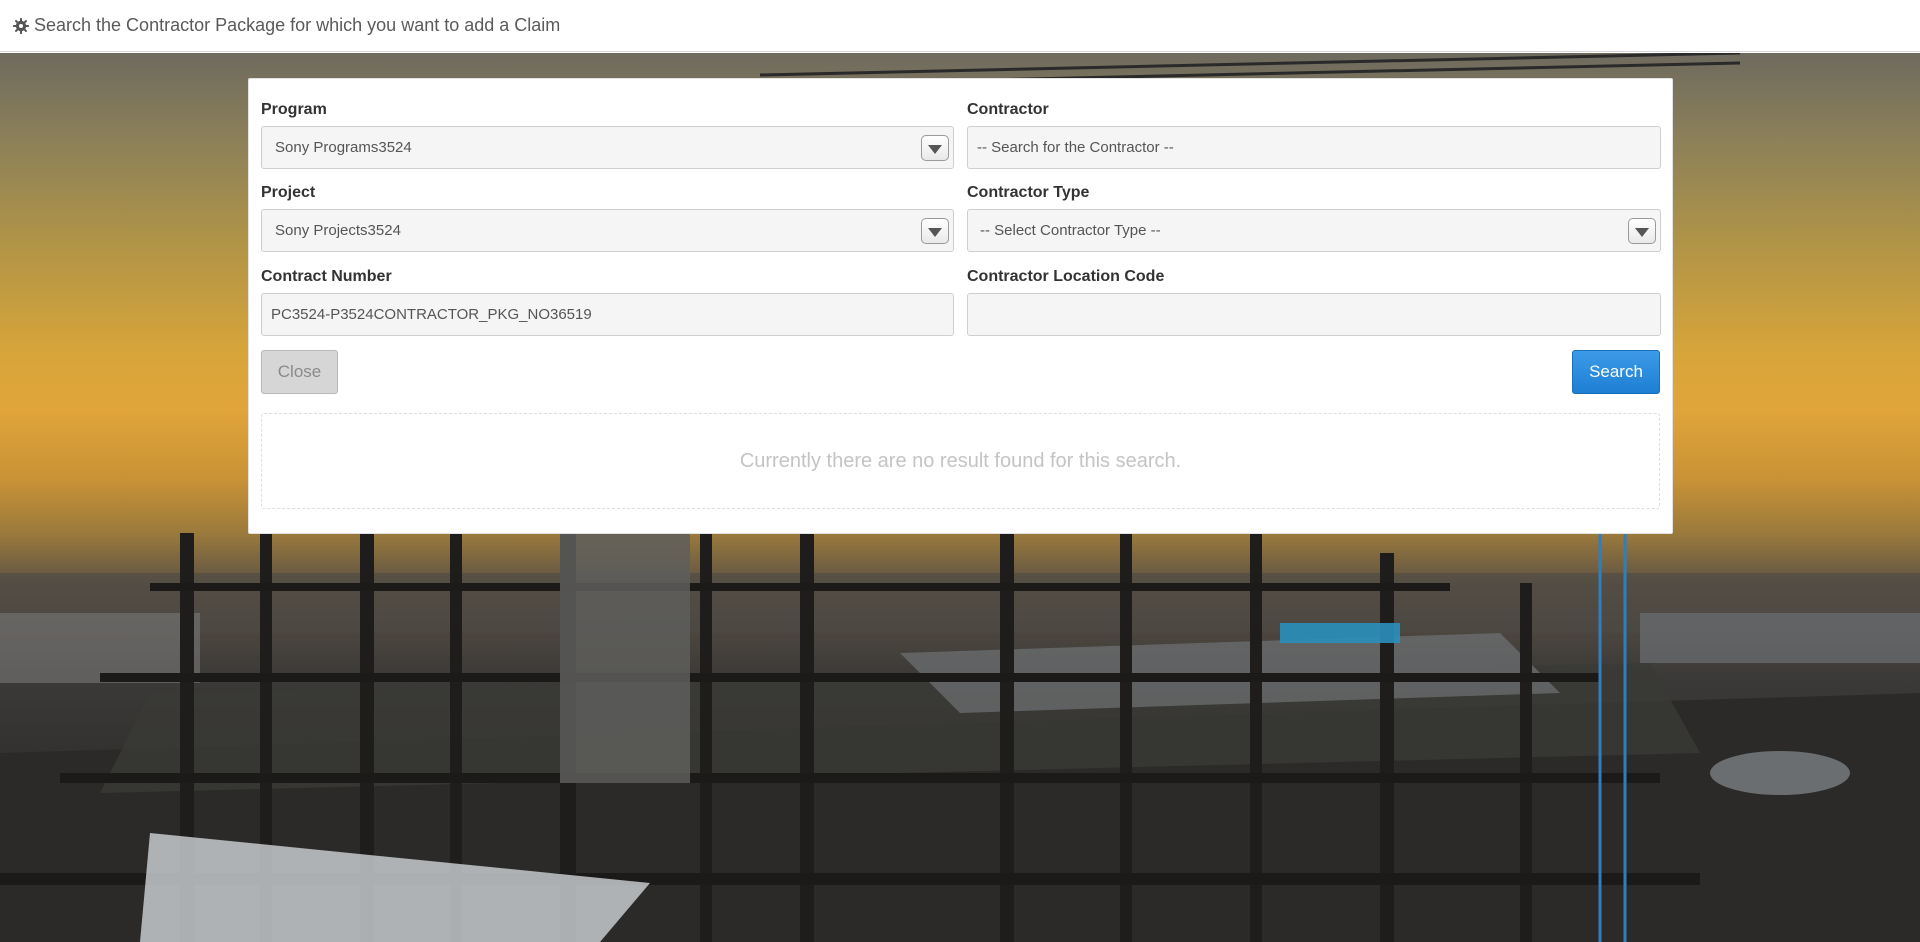 Image resolution: width=1920 pixels, height=942 pixels. What do you see at coordinates (1314, 314) in the screenshot?
I see `contractor-location-code-input` at bounding box center [1314, 314].